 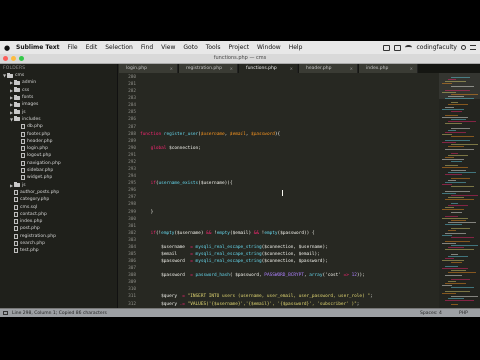 What do you see at coordinates (18, 206) in the screenshot?
I see `sidebar-file: cms.sql` at bounding box center [18, 206].